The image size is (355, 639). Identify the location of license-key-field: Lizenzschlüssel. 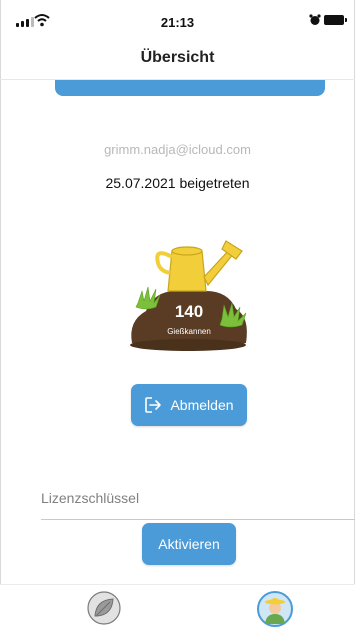
(90, 498).